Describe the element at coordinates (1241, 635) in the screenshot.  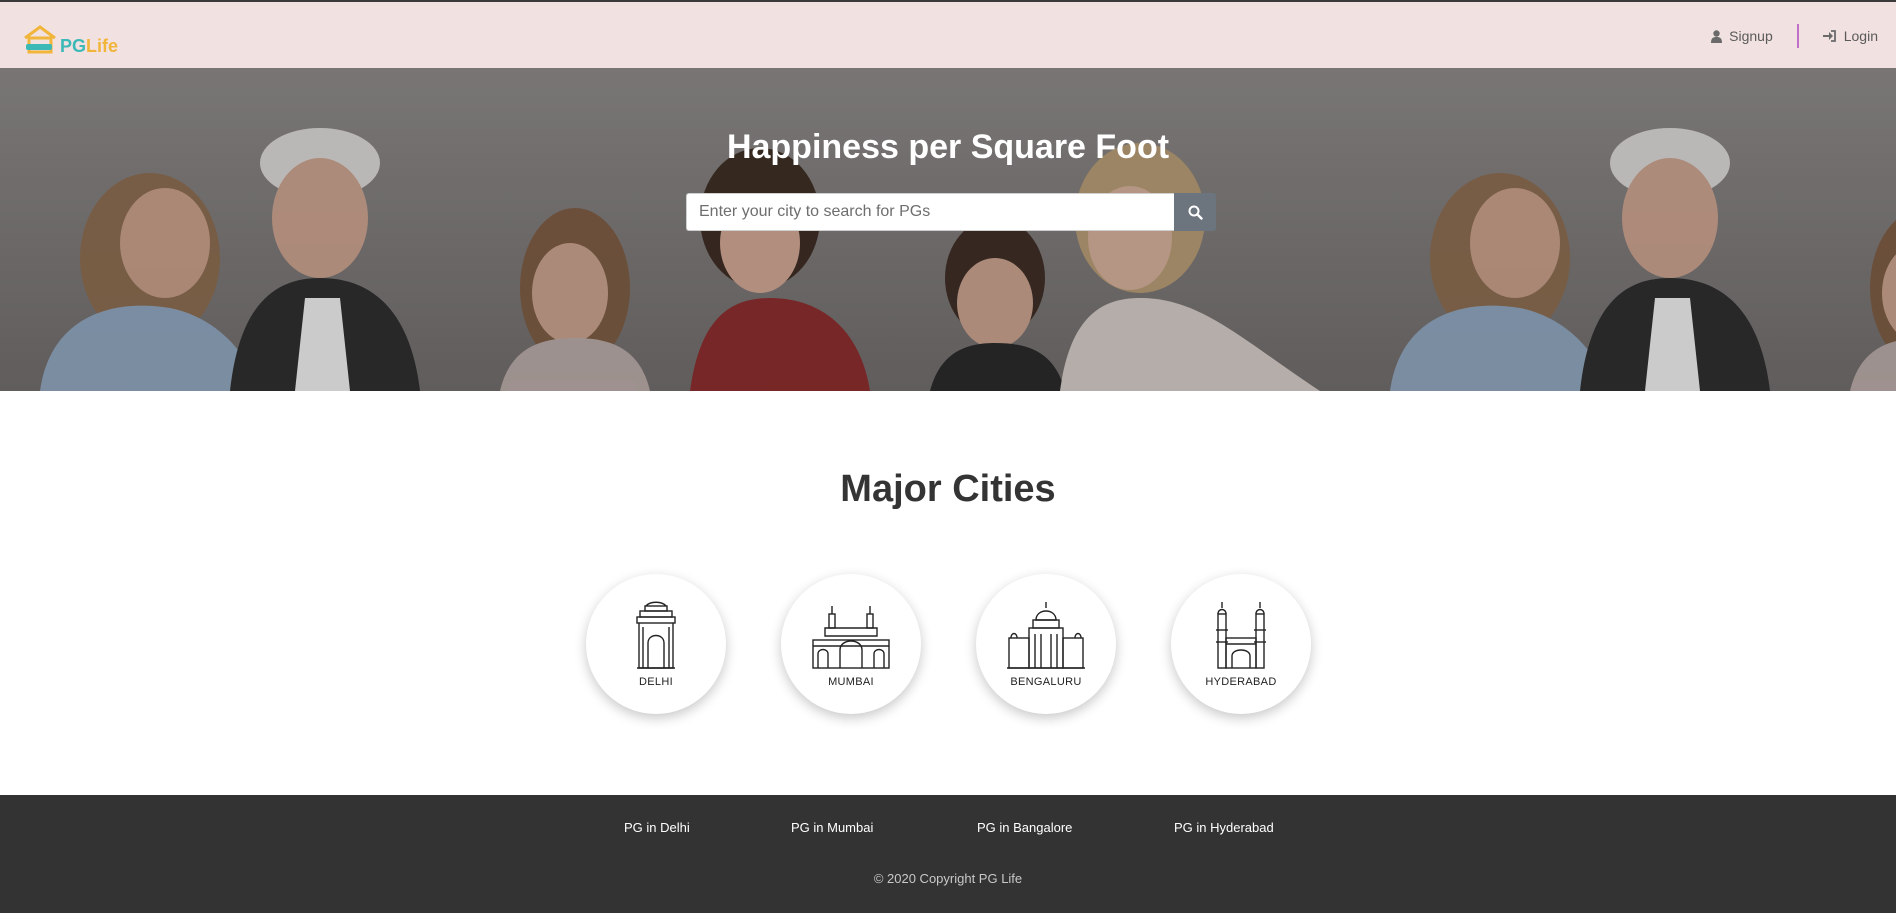
I see `charminar-icon` at that location.